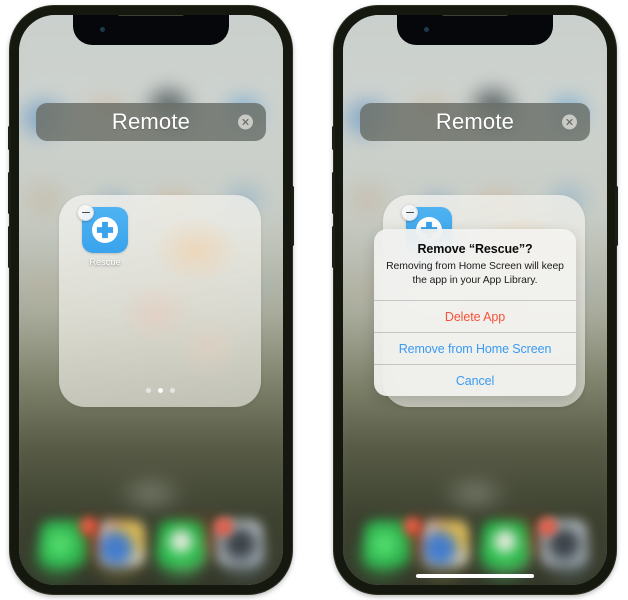 This screenshot has height=600, width=628. I want to click on search-query-text: Remote, so click(151, 121).